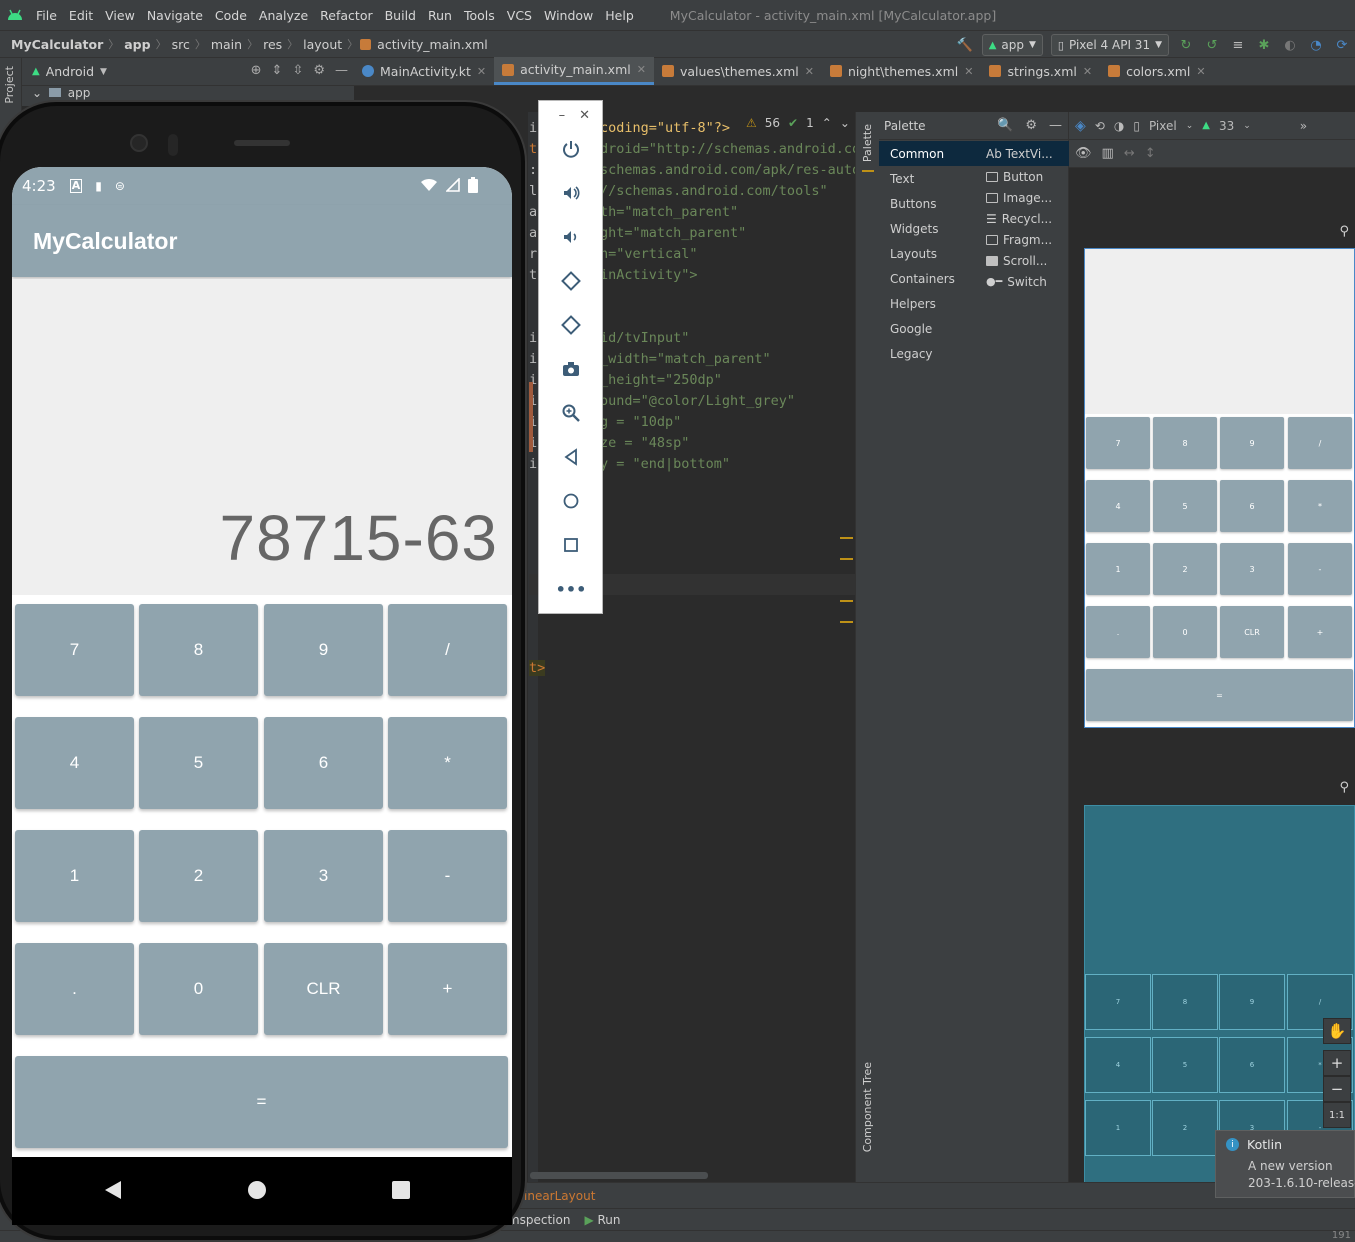 The width and height of the screenshot is (1355, 1242). What do you see at coordinates (1320, 506) in the screenshot?
I see `preview-key-button: *` at bounding box center [1320, 506].